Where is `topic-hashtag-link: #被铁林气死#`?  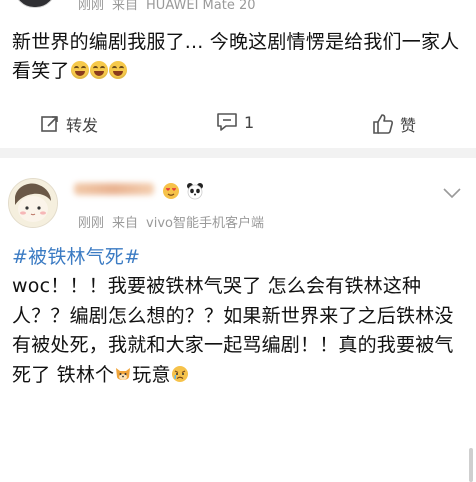 topic-hashtag-link: #被铁林气死# is located at coordinates (76, 255).